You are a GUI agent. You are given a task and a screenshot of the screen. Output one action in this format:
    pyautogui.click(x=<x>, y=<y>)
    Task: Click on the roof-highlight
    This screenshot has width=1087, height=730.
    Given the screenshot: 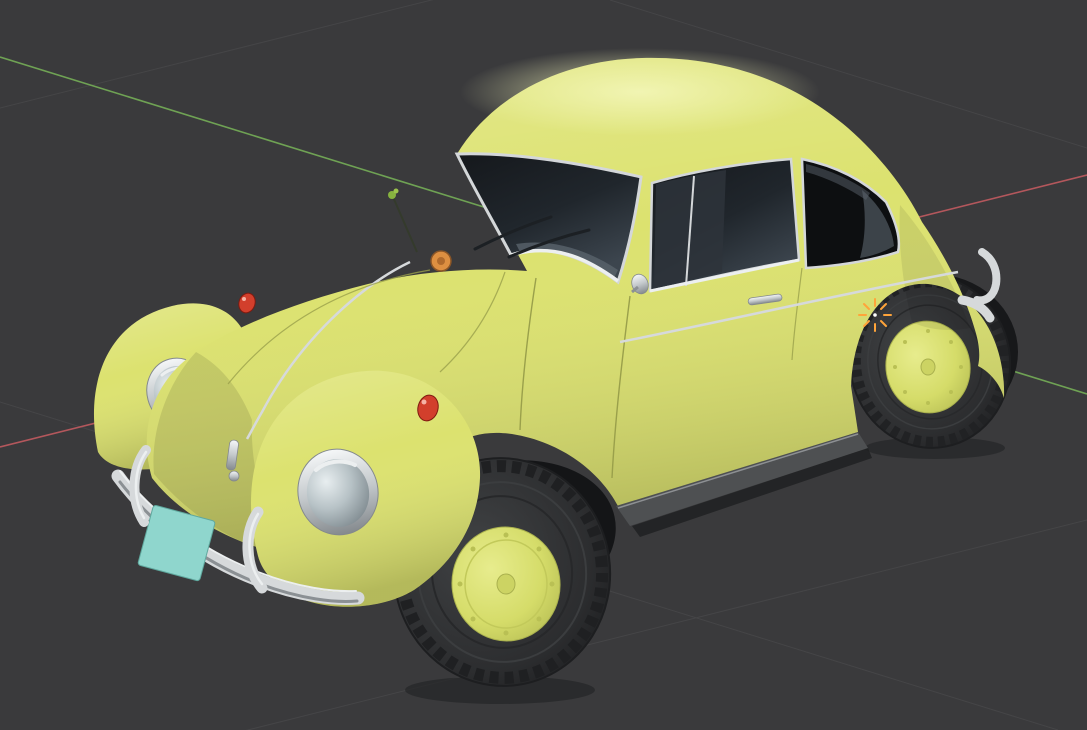 What is the action you would take?
    pyautogui.click(x=640, y=92)
    